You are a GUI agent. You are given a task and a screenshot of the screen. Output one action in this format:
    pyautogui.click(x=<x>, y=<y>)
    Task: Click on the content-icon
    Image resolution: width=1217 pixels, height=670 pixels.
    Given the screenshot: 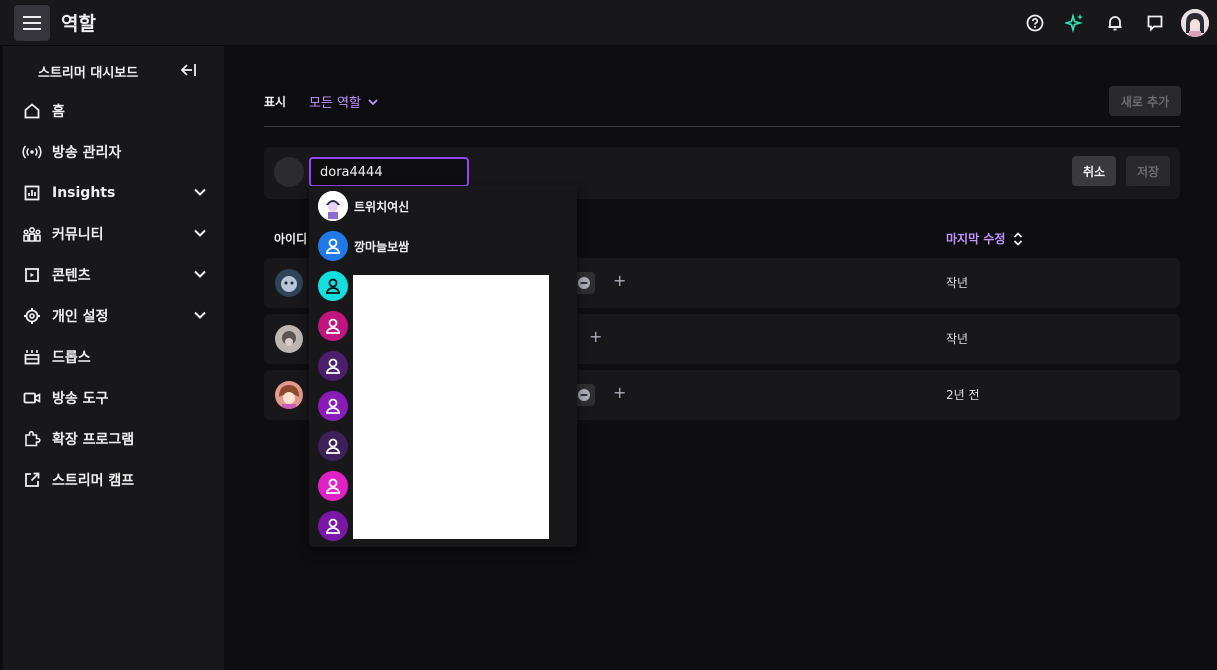 What is the action you would take?
    pyautogui.click(x=32, y=275)
    